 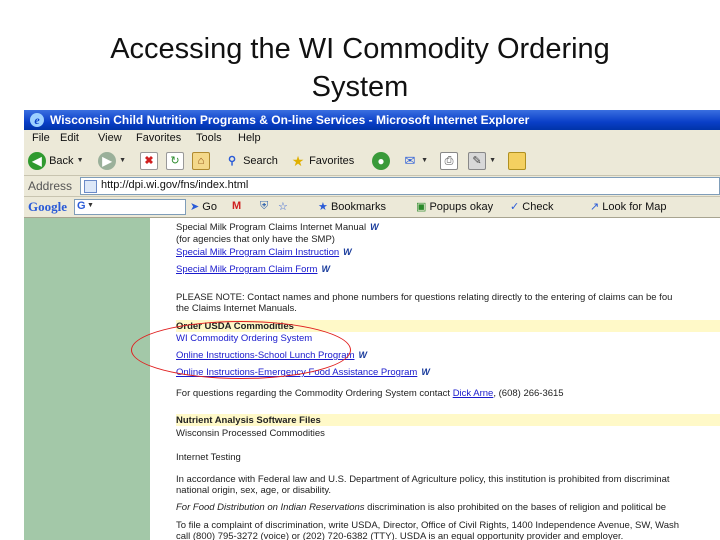 What do you see at coordinates (69, 138) in the screenshot?
I see `menu-edit: Edit` at bounding box center [69, 138].